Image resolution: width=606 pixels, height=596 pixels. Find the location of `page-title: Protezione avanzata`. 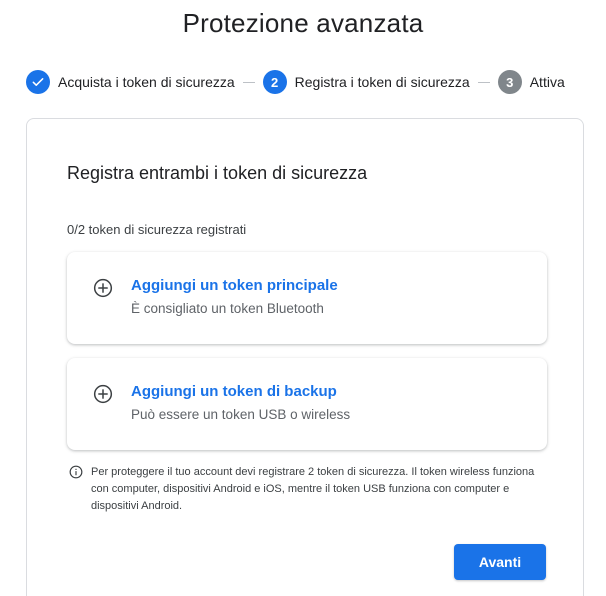

page-title: Protezione avanzata is located at coordinates (303, 23).